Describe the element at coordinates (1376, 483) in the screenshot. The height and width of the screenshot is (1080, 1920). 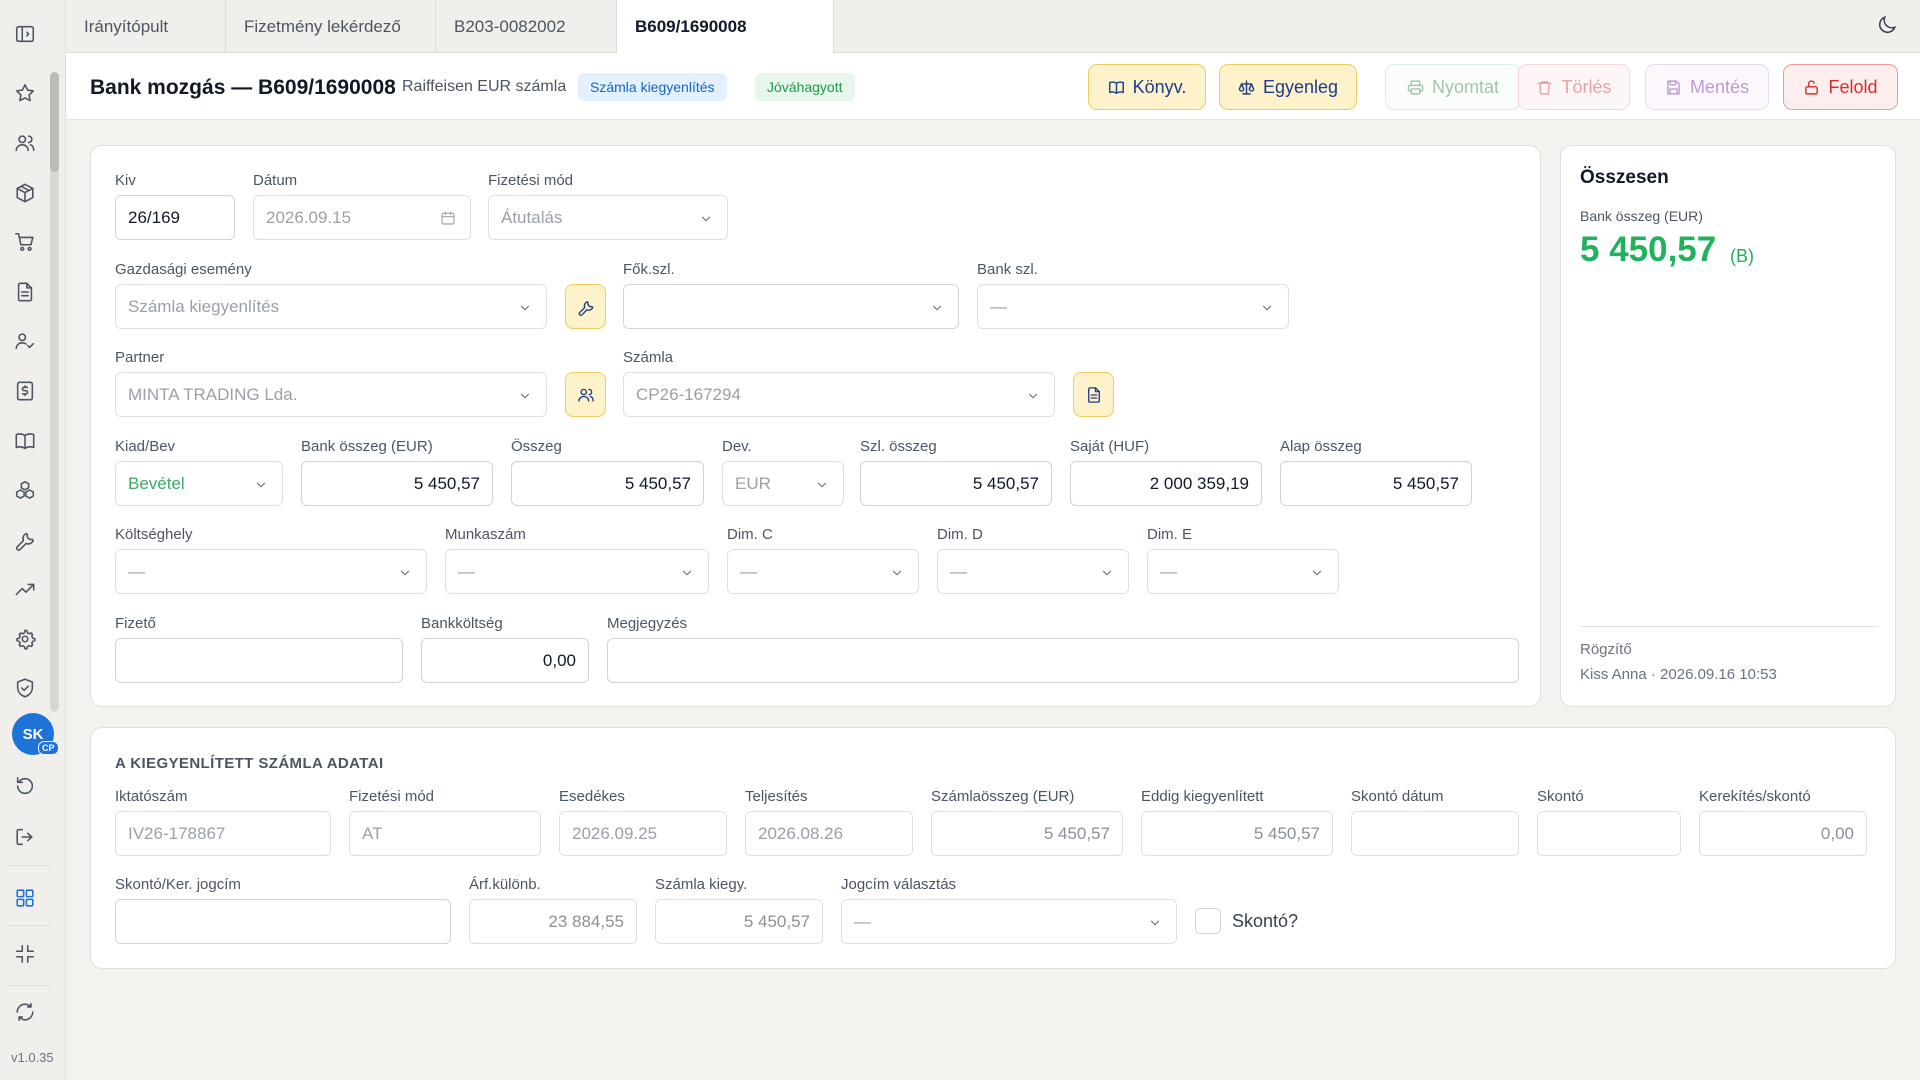
I see `alaposszeg-input: 5 450,57` at that location.